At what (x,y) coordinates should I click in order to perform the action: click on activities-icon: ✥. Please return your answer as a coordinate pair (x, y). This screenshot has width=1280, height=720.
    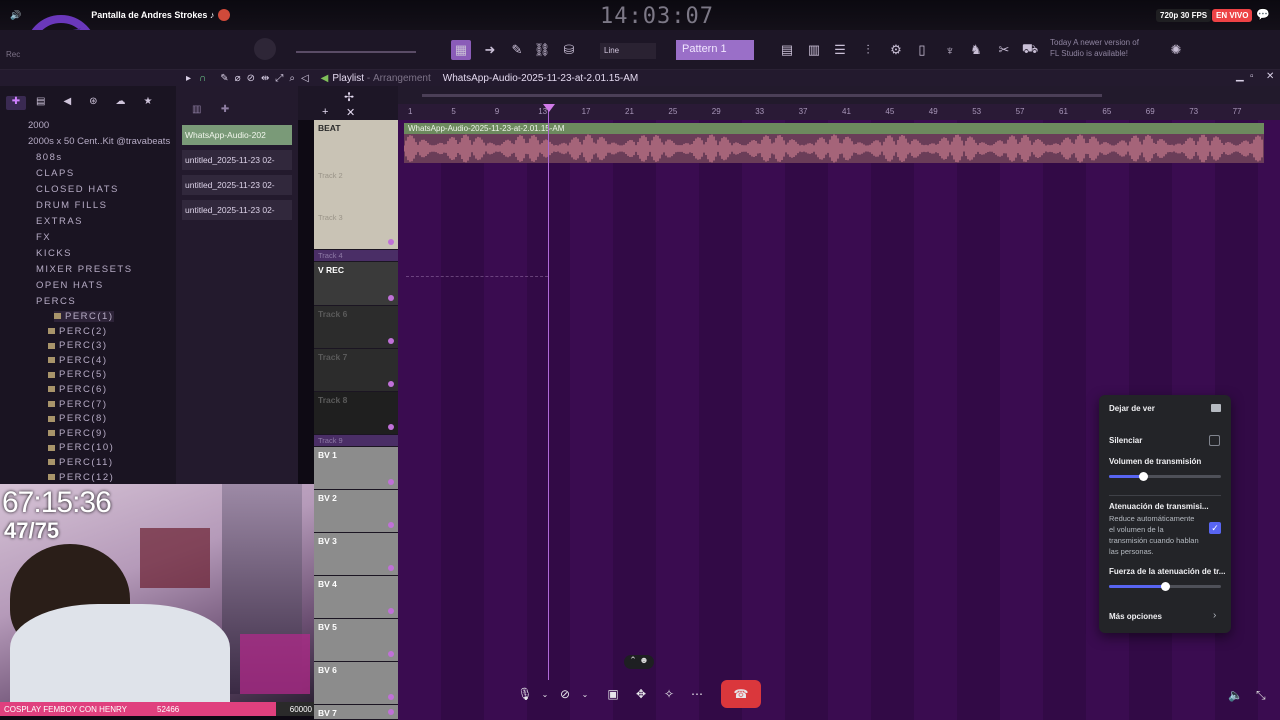
    Looking at the image, I should click on (641, 694).